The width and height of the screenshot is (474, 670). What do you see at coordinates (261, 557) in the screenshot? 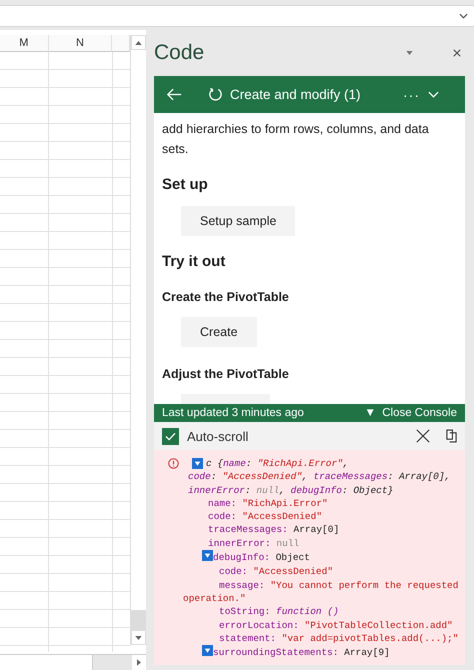
I see `property-line: debugInfo: Object` at bounding box center [261, 557].